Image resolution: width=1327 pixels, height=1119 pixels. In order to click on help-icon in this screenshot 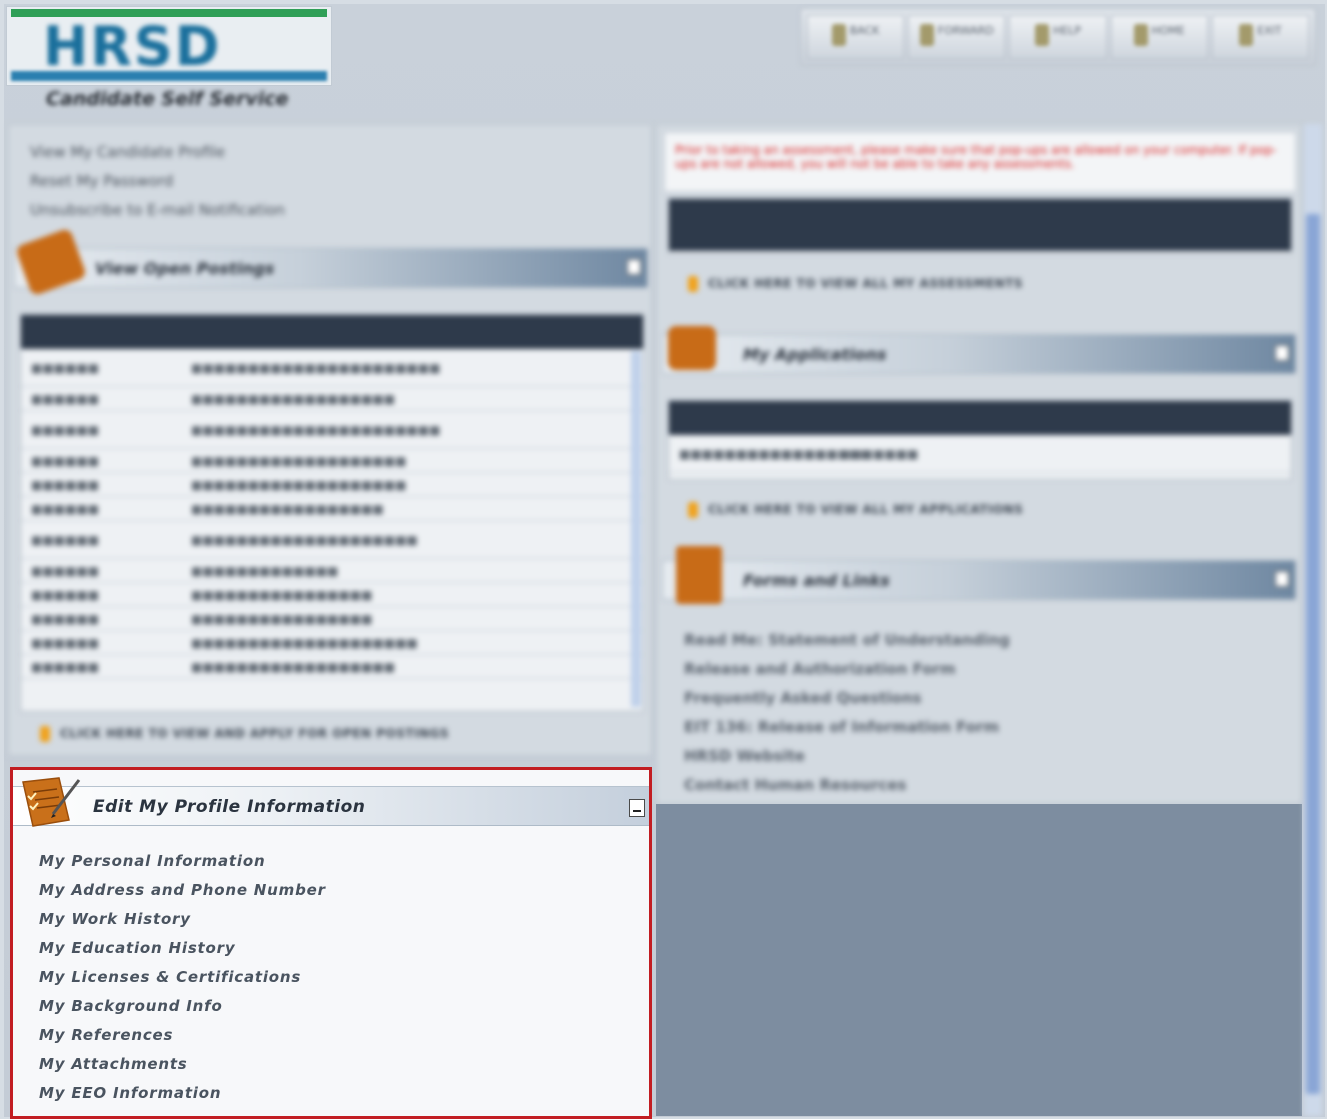, I will do `click(1042, 35)`.